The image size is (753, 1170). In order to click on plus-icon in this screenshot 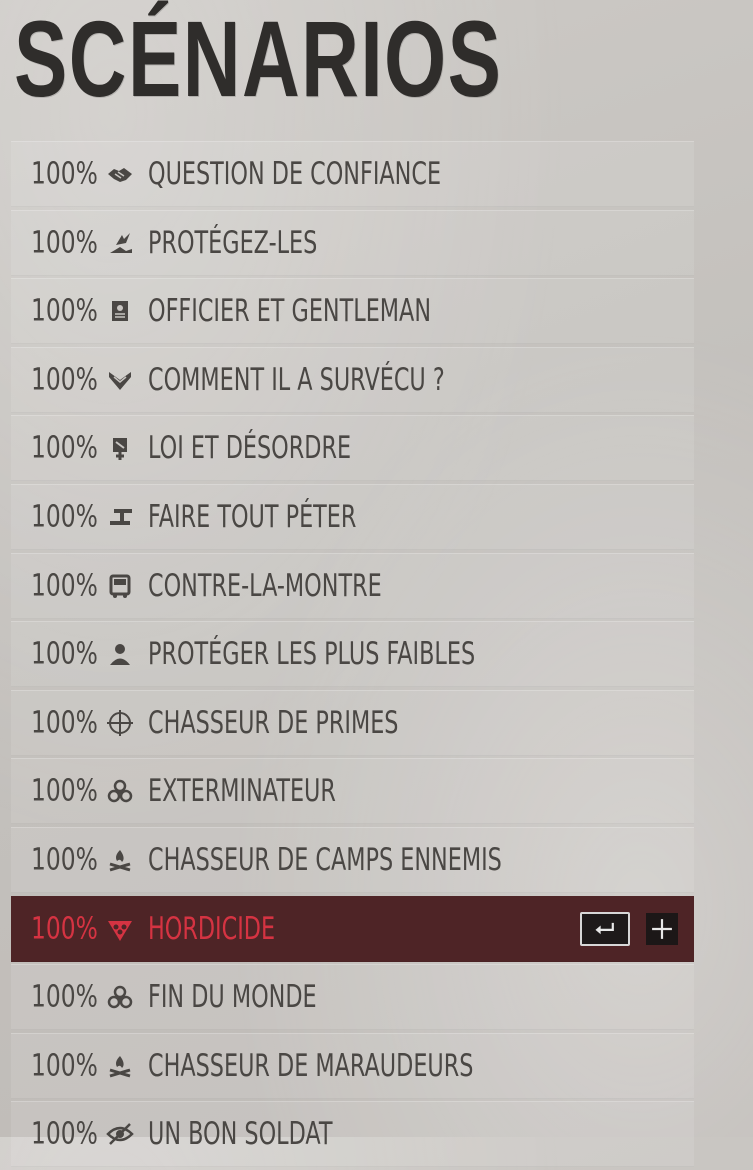, I will do `click(662, 928)`.